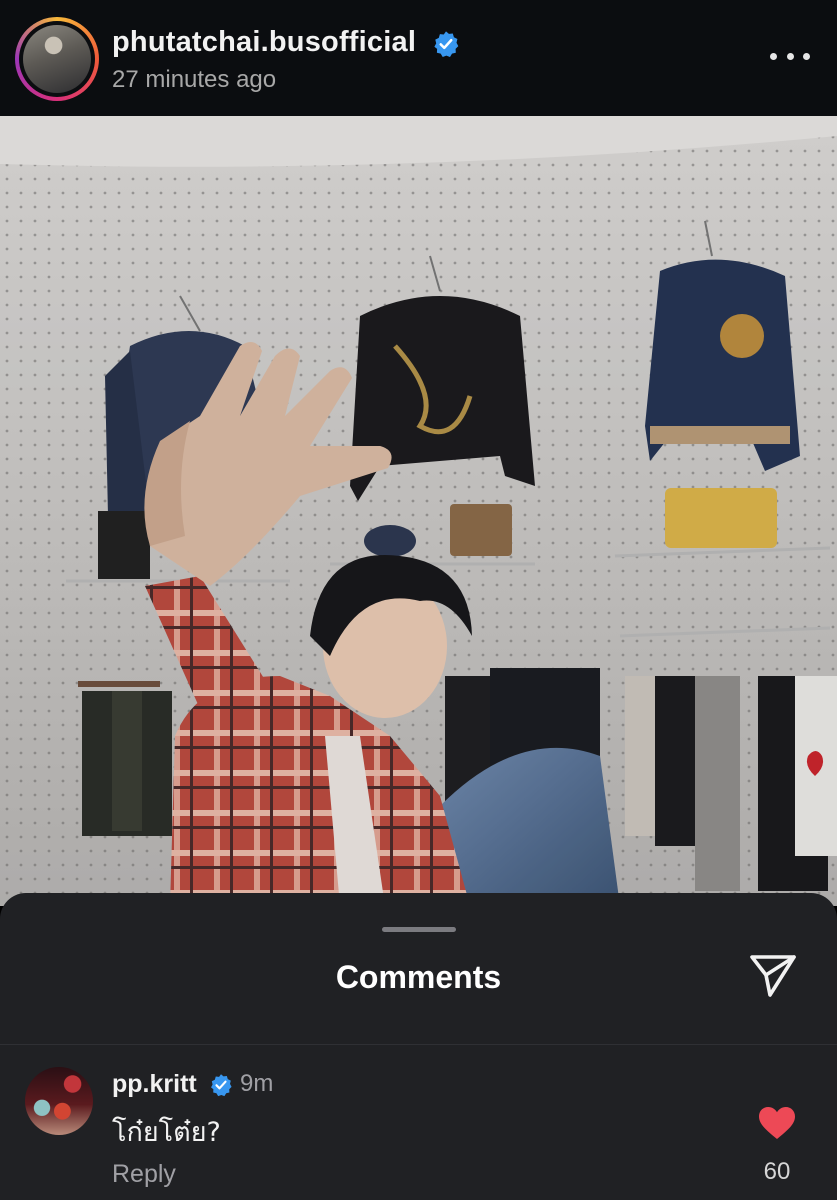 The width and height of the screenshot is (837, 1200). Describe the element at coordinates (777, 1123) in the screenshot. I see `heart-icon` at that location.